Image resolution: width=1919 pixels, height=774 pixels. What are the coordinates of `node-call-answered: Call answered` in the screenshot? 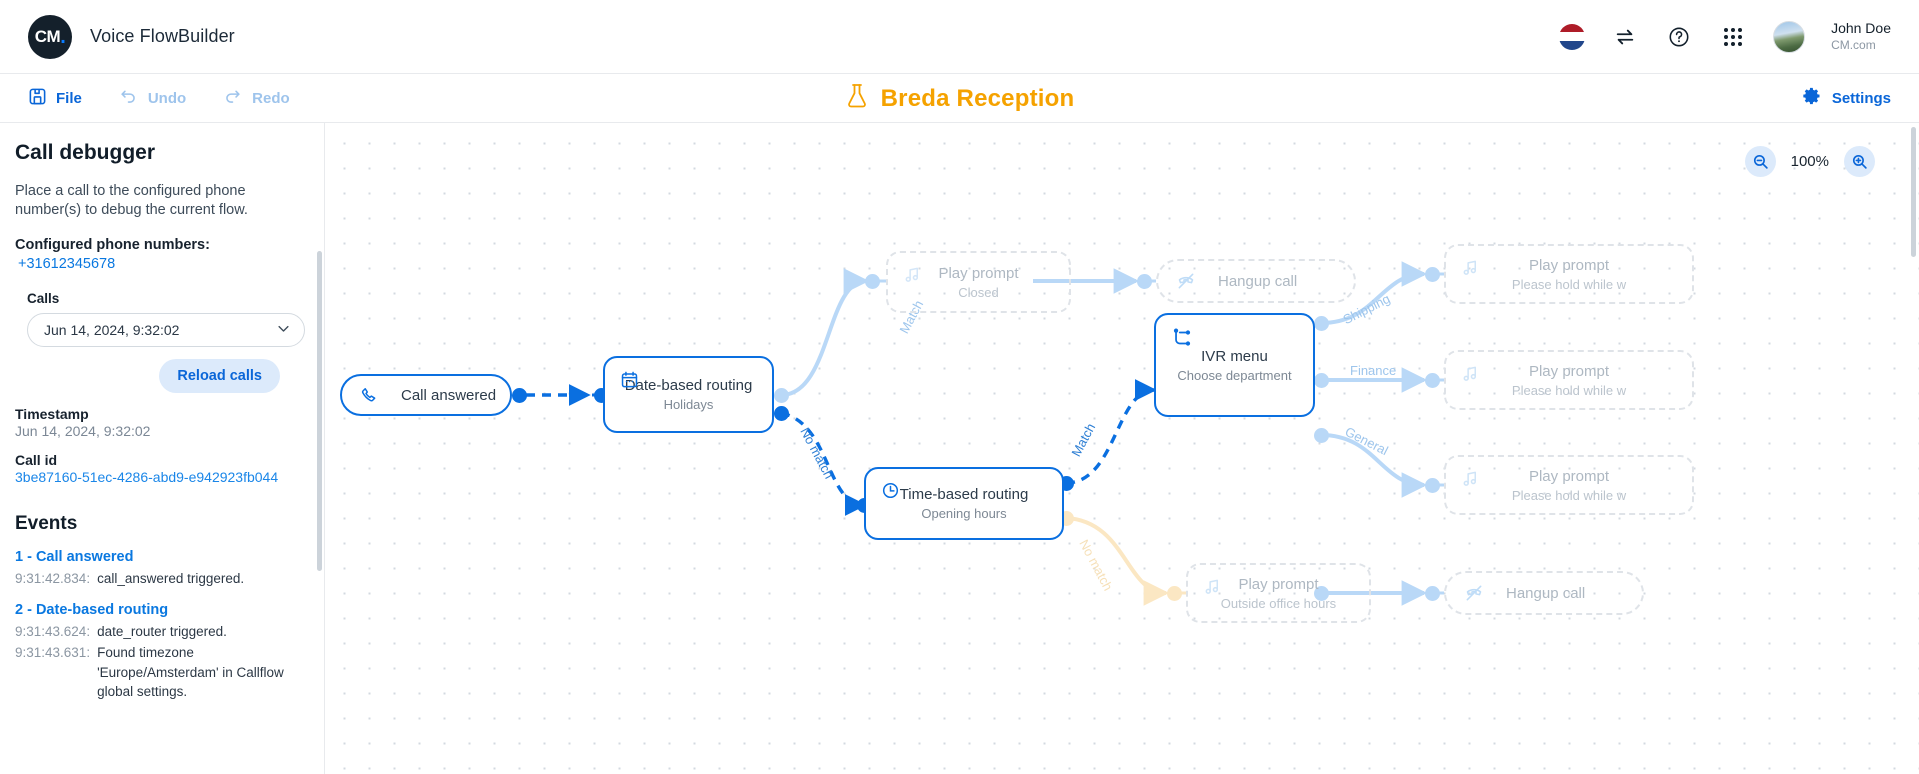 It's located at (426, 395).